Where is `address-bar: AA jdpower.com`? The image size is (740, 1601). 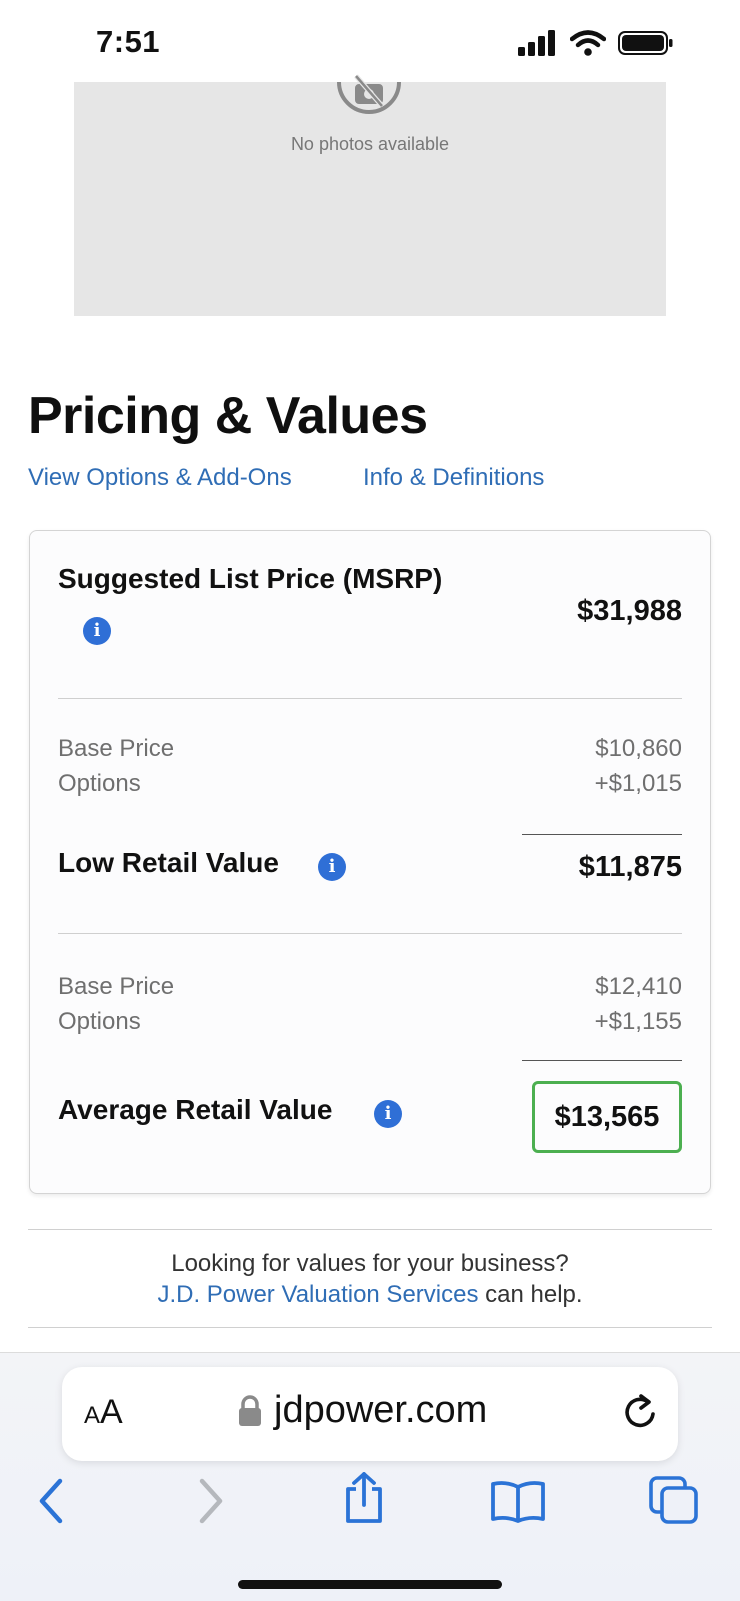 address-bar: AA jdpower.com is located at coordinates (370, 1414).